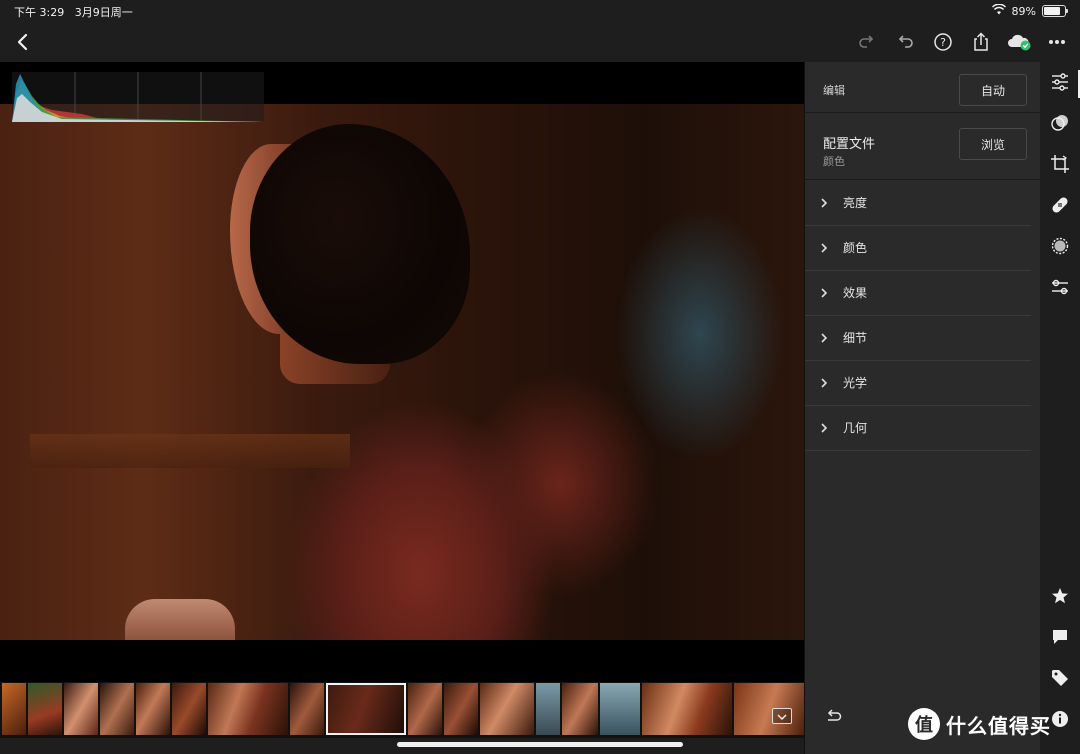 This screenshot has height=754, width=1080. I want to click on healing-icon, so click(1060, 205).